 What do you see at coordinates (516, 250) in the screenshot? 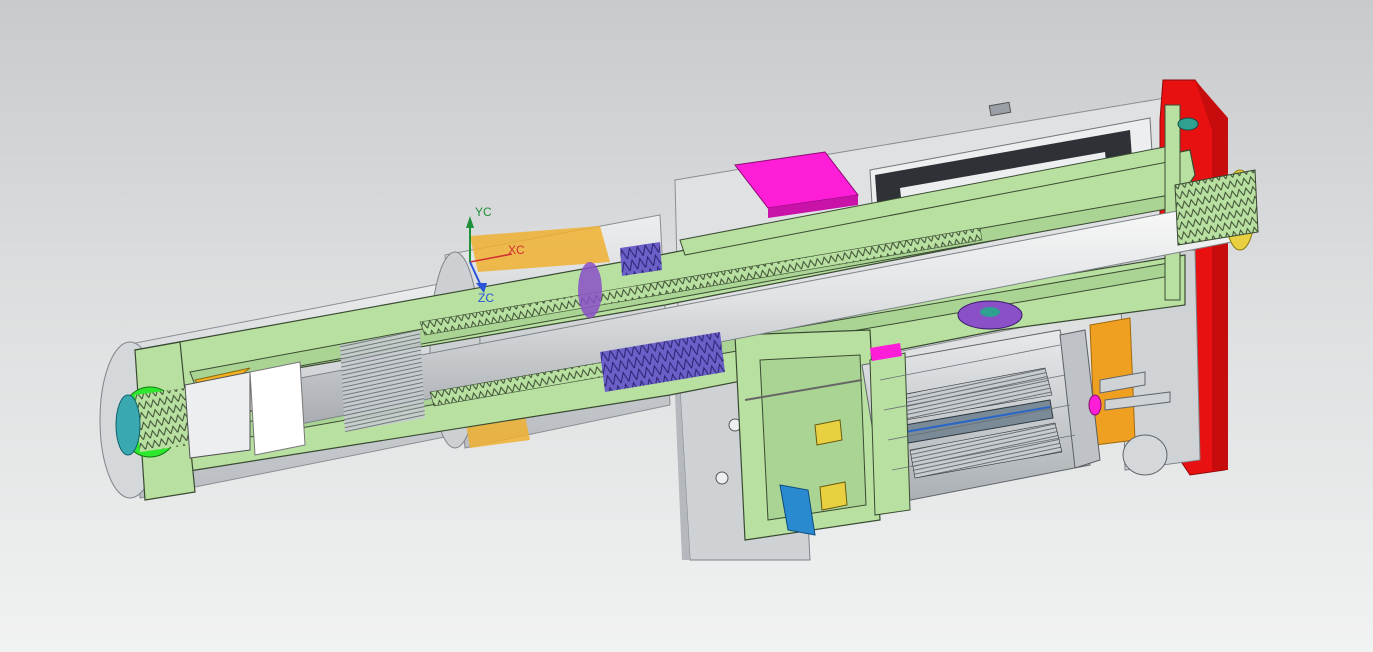
I see `triad-x-label: XC` at bounding box center [516, 250].